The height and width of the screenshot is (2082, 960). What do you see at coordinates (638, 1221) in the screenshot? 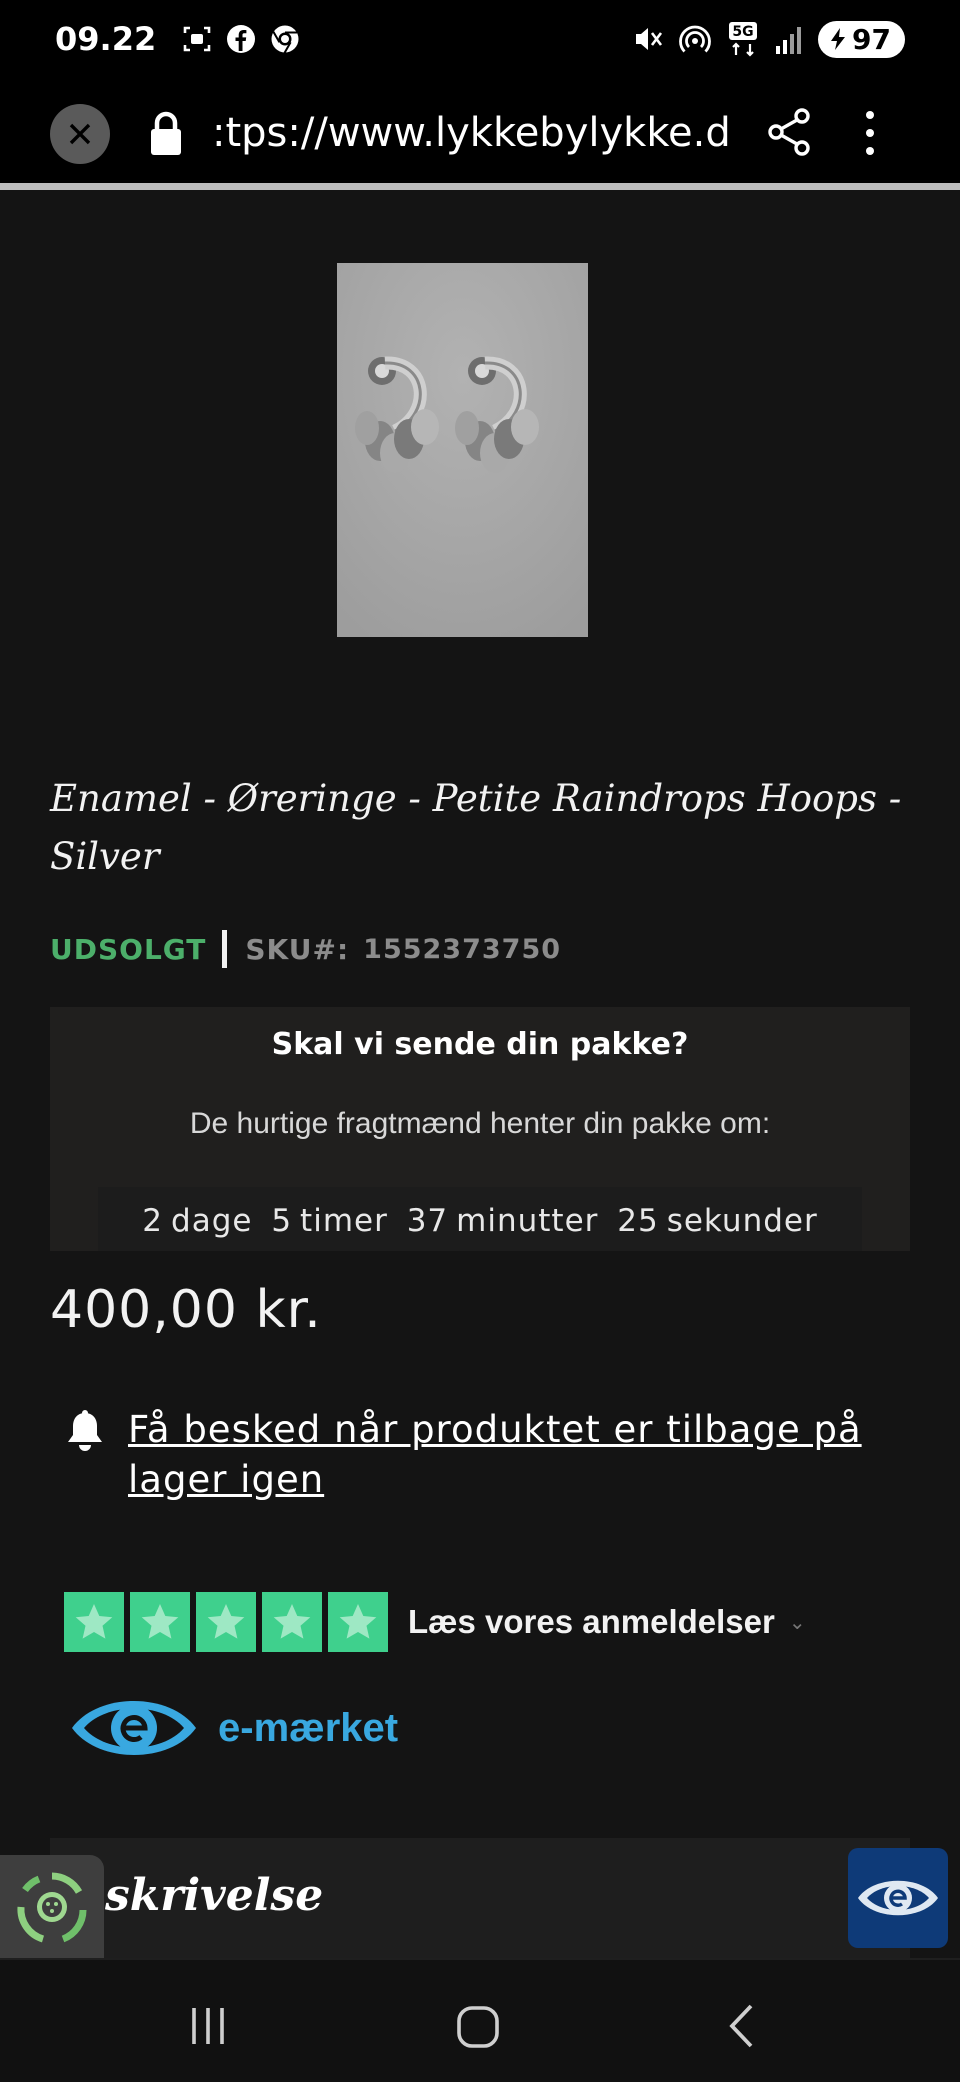
I see `countdown-seconds-value: 25` at bounding box center [638, 1221].